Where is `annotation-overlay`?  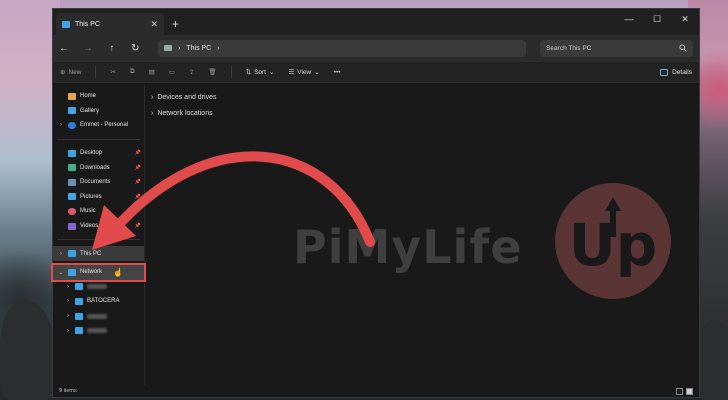 annotation-overlay is located at coordinates (233, 200).